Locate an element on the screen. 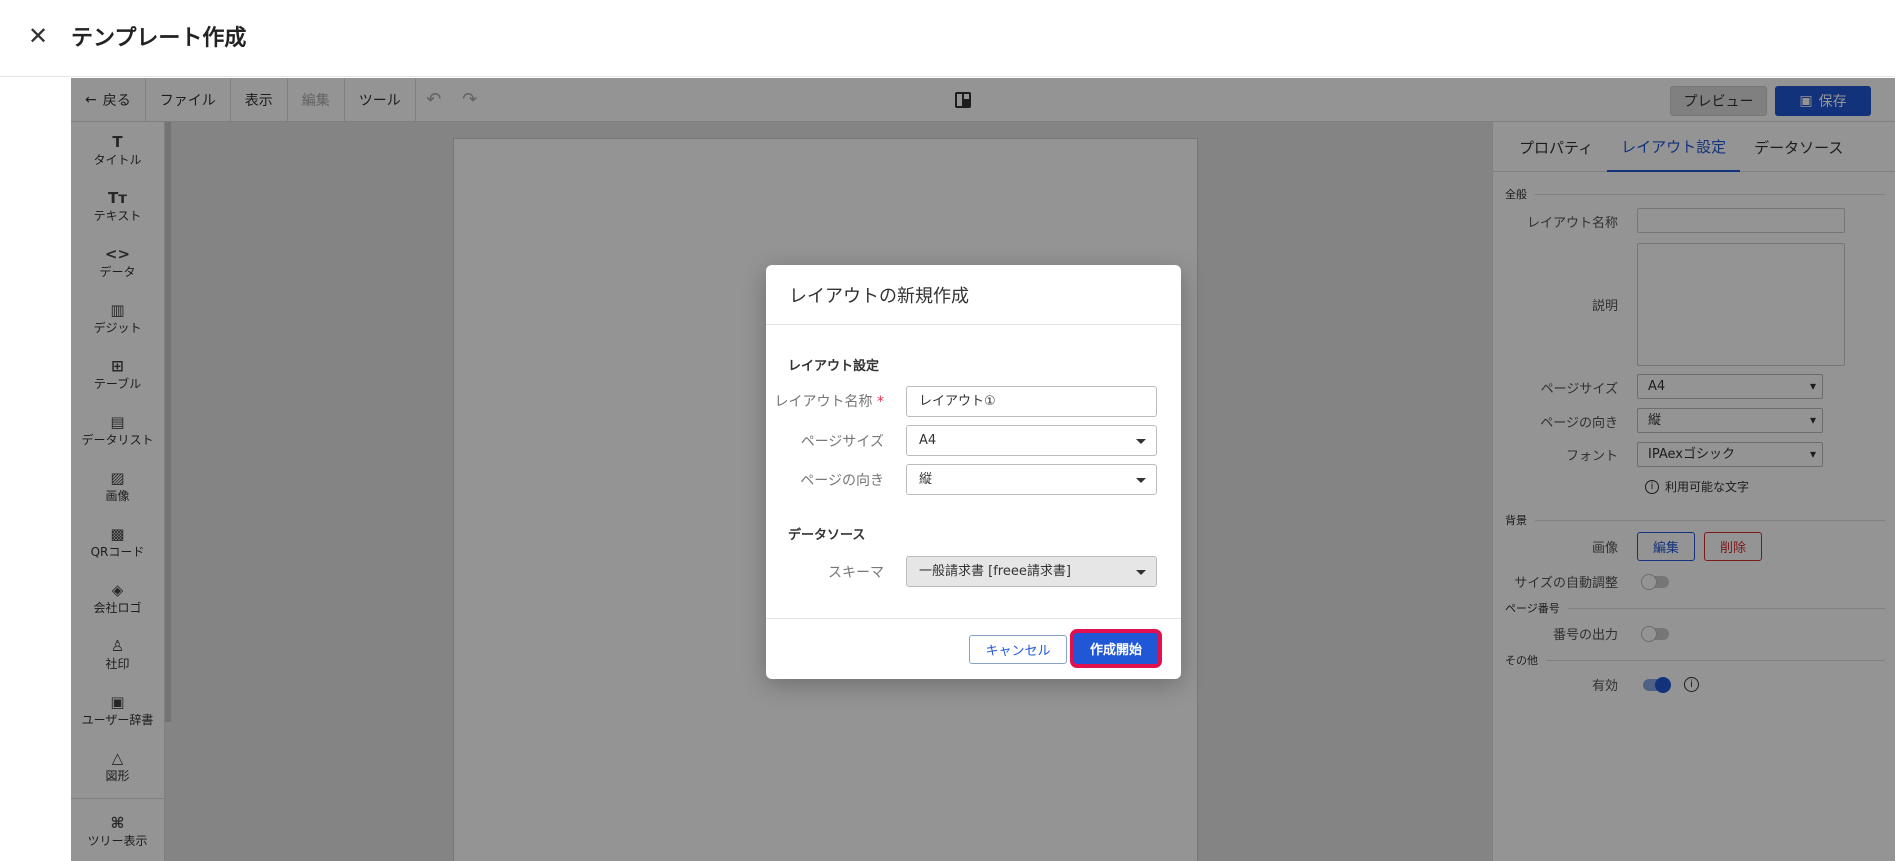 This screenshot has height=861, width=1895. layout-name-field-label: レイアウト名称 * is located at coordinates (825, 401).